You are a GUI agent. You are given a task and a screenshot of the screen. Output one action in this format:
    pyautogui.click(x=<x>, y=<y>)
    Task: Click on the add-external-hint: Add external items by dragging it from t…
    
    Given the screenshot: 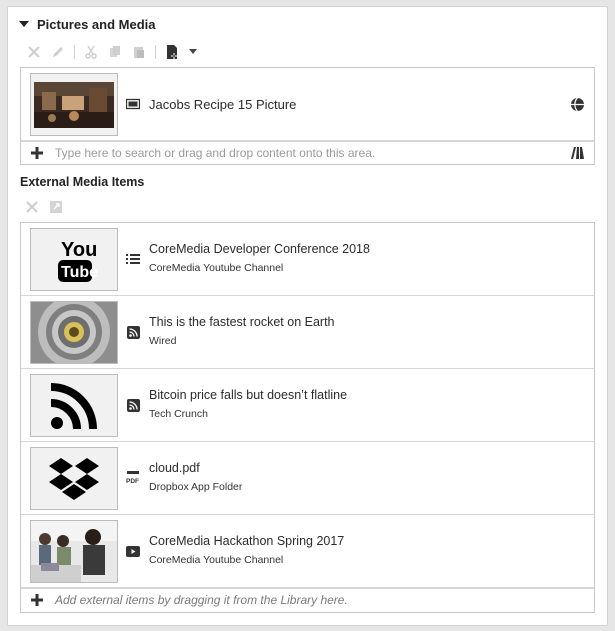 What is the action you would take?
    pyautogui.click(x=201, y=599)
    